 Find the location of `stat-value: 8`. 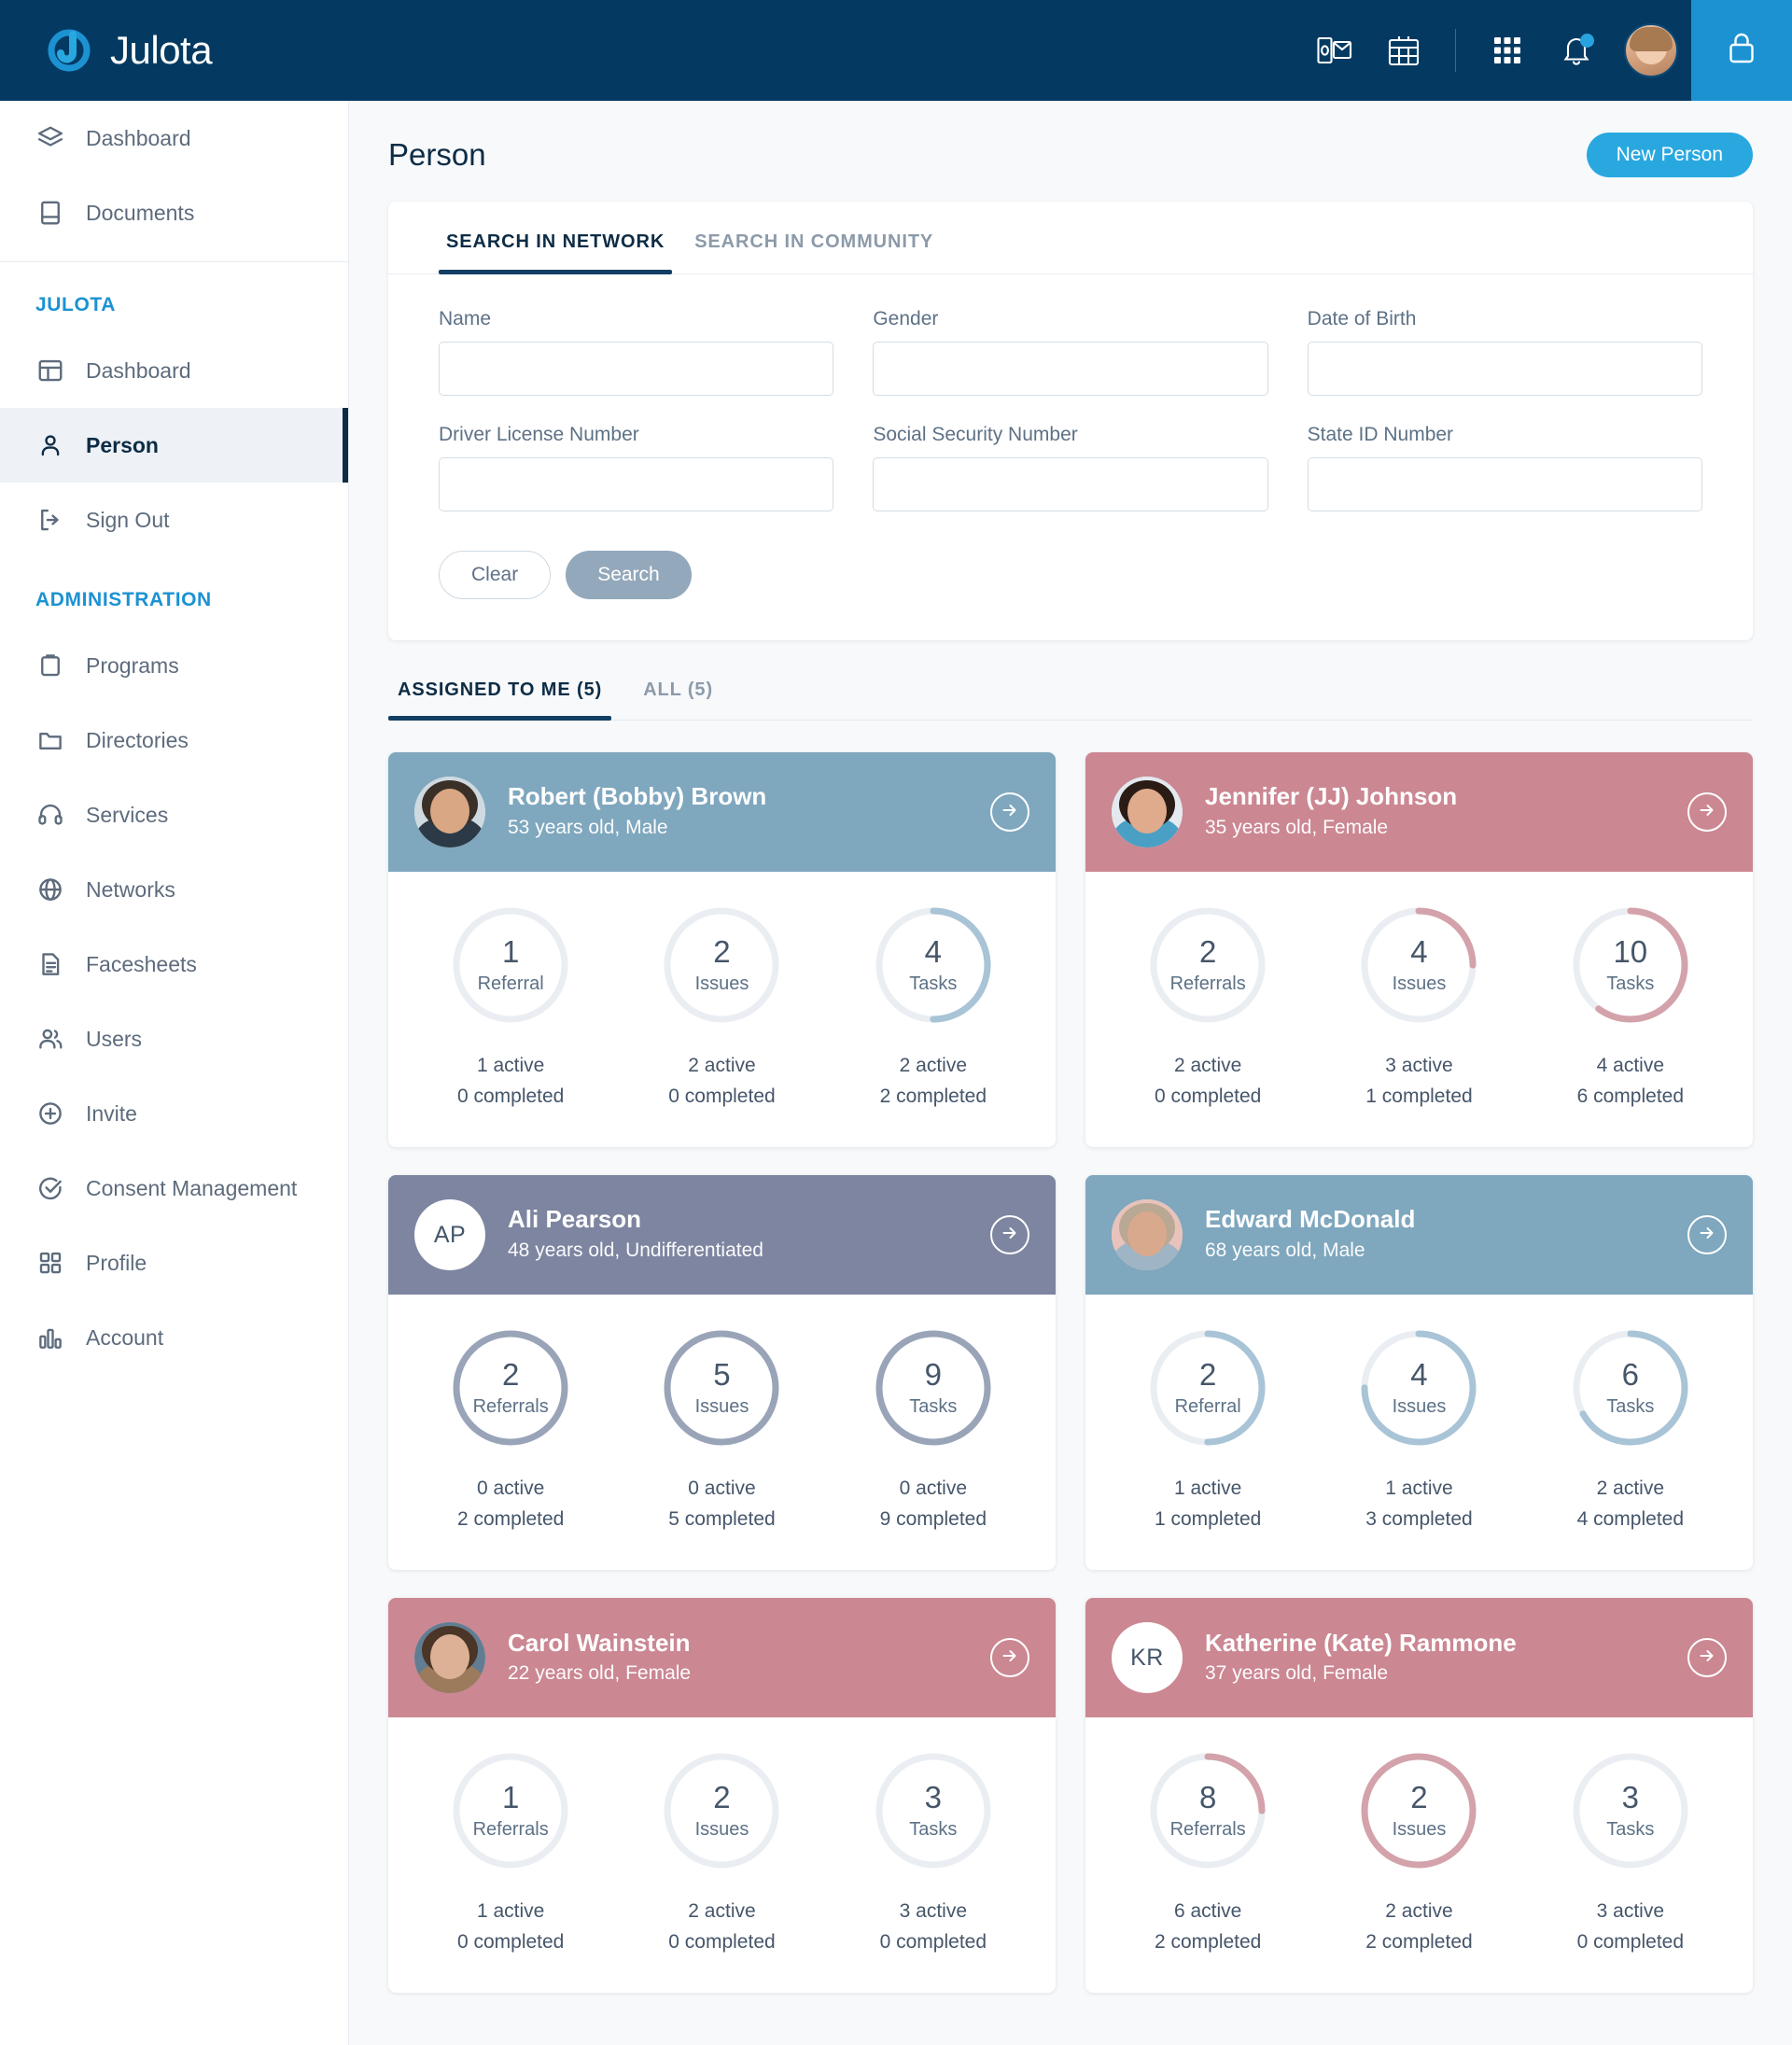

stat-value: 8 is located at coordinates (1207, 1796).